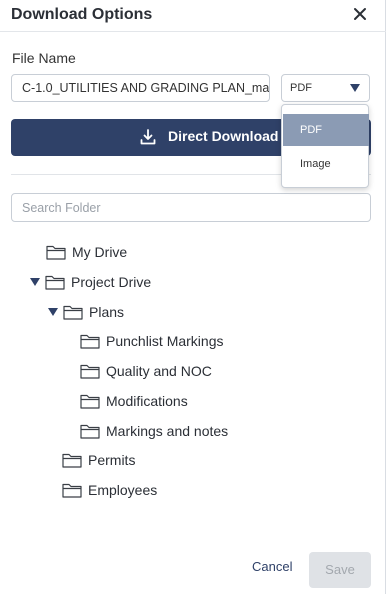 This screenshot has width=386, height=594. I want to click on tree-item-label: Markings and notes, so click(167, 431).